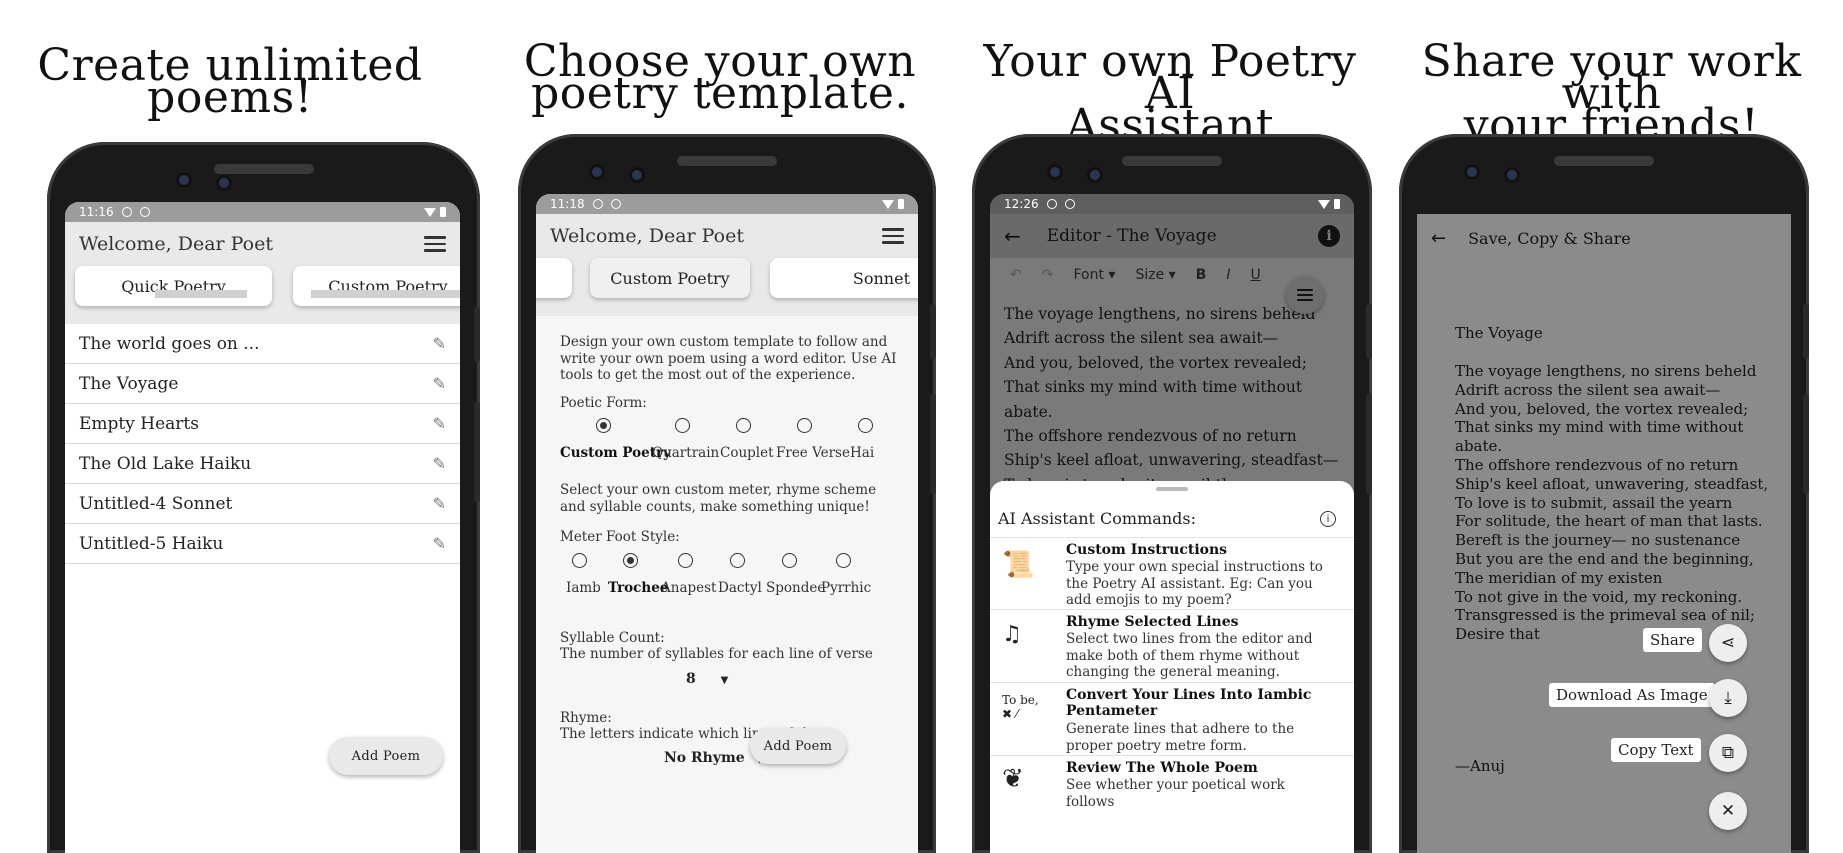  Describe the element at coordinates (1131, 236) in the screenshot. I see `editor-title: Editor - The Voyage` at that location.